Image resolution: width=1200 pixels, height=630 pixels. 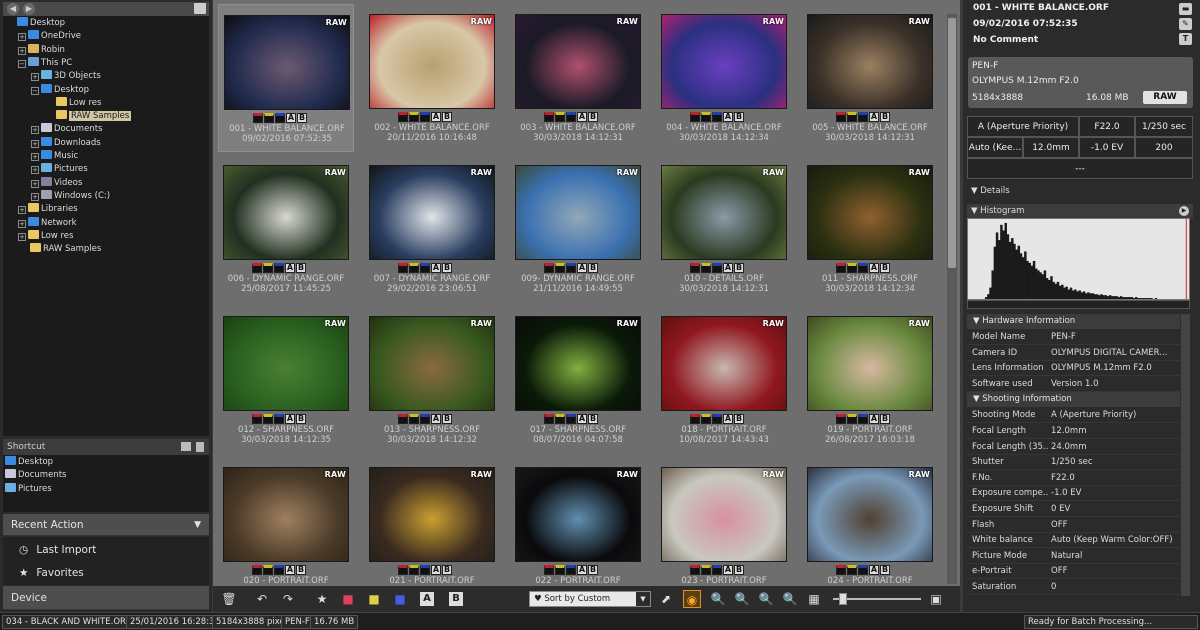 What do you see at coordinates (200, 447) in the screenshot?
I see `trash-icon` at bounding box center [200, 447].